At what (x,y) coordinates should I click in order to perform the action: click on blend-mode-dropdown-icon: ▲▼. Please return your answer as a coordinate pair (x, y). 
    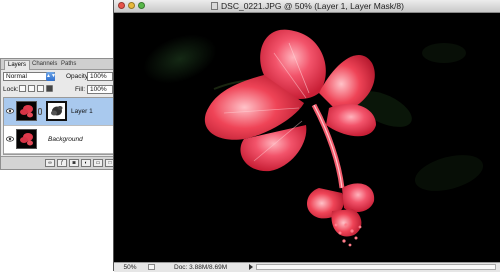
    Looking at the image, I should click on (51, 76).